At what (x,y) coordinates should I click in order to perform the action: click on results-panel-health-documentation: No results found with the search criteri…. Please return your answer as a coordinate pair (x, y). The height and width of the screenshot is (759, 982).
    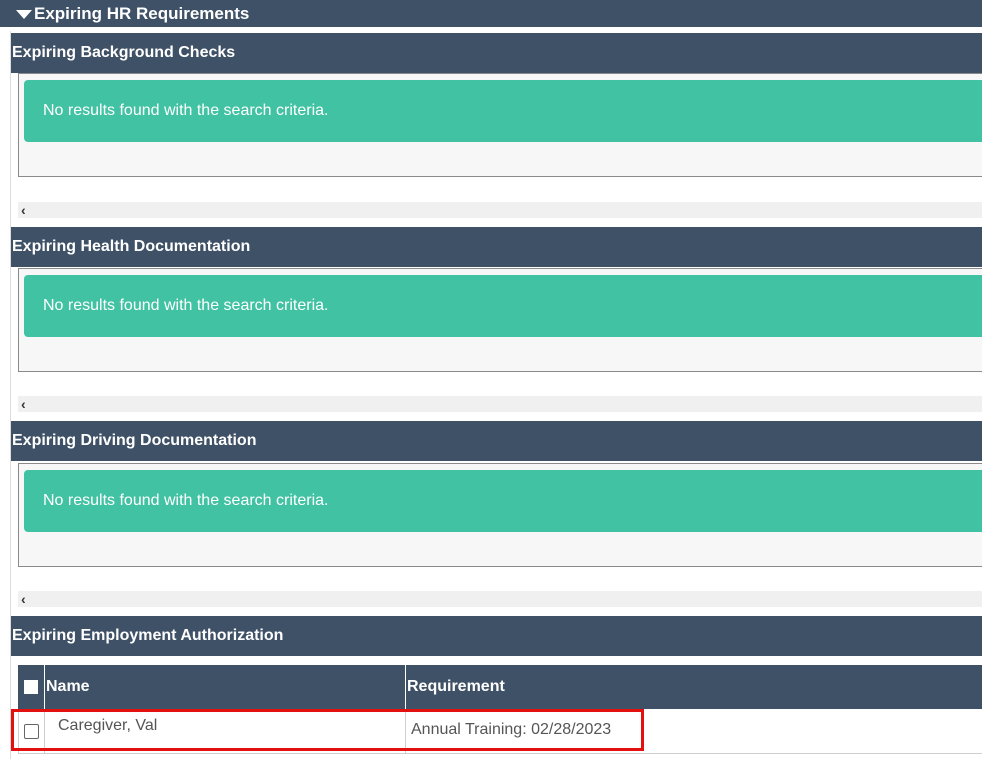
    Looking at the image, I should click on (500, 320).